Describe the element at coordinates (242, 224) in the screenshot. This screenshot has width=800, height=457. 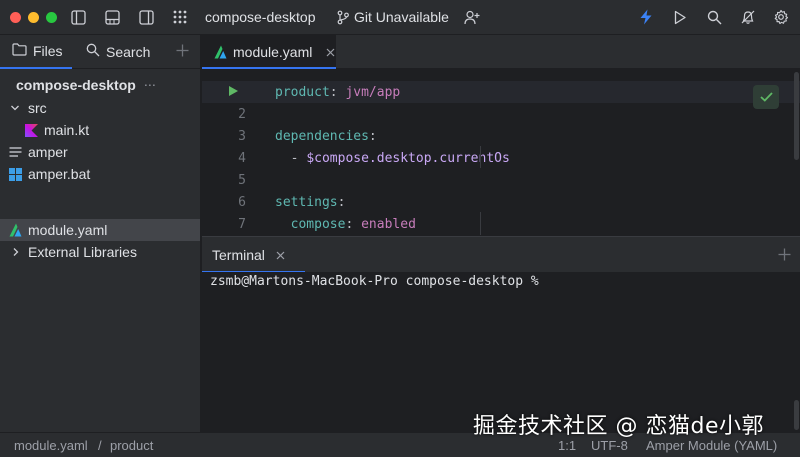
I see `line-number: 7` at that location.